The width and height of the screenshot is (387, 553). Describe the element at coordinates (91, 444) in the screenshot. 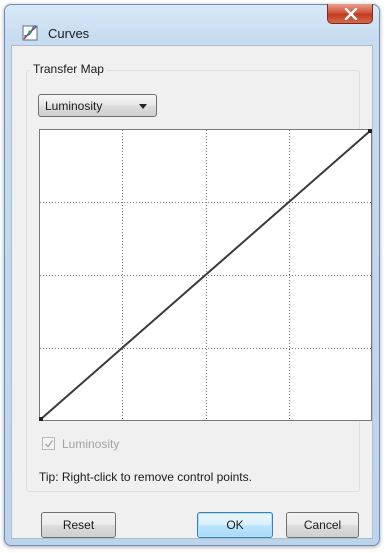

I see `luminosity-checkbox-label: Luminosity` at that location.